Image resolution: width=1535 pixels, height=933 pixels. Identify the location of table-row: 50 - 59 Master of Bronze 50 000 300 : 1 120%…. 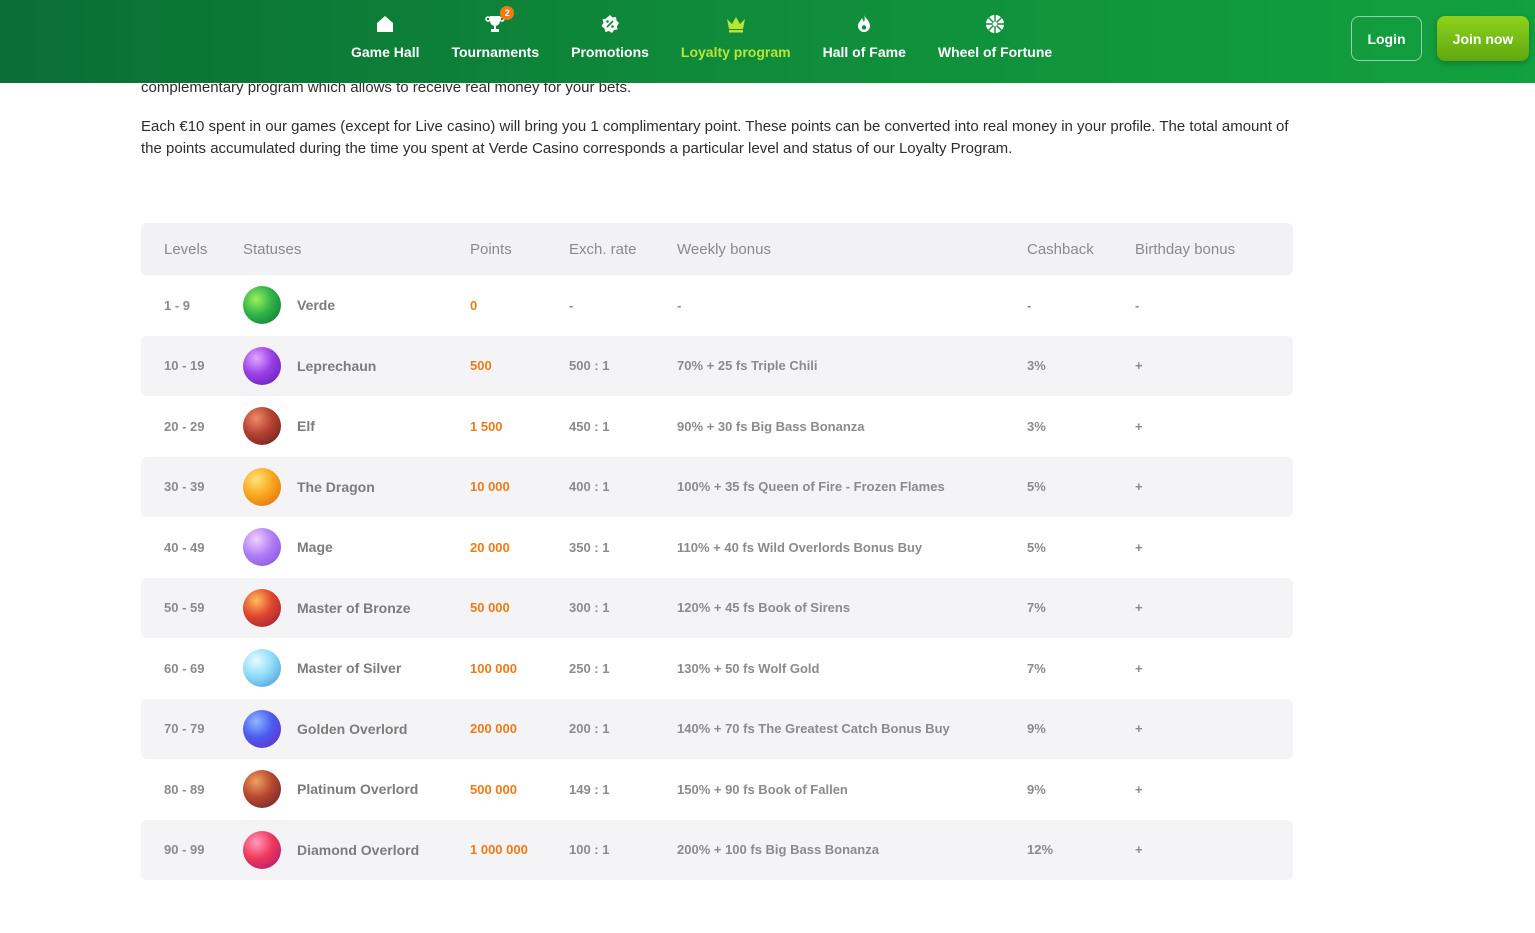
(717, 607).